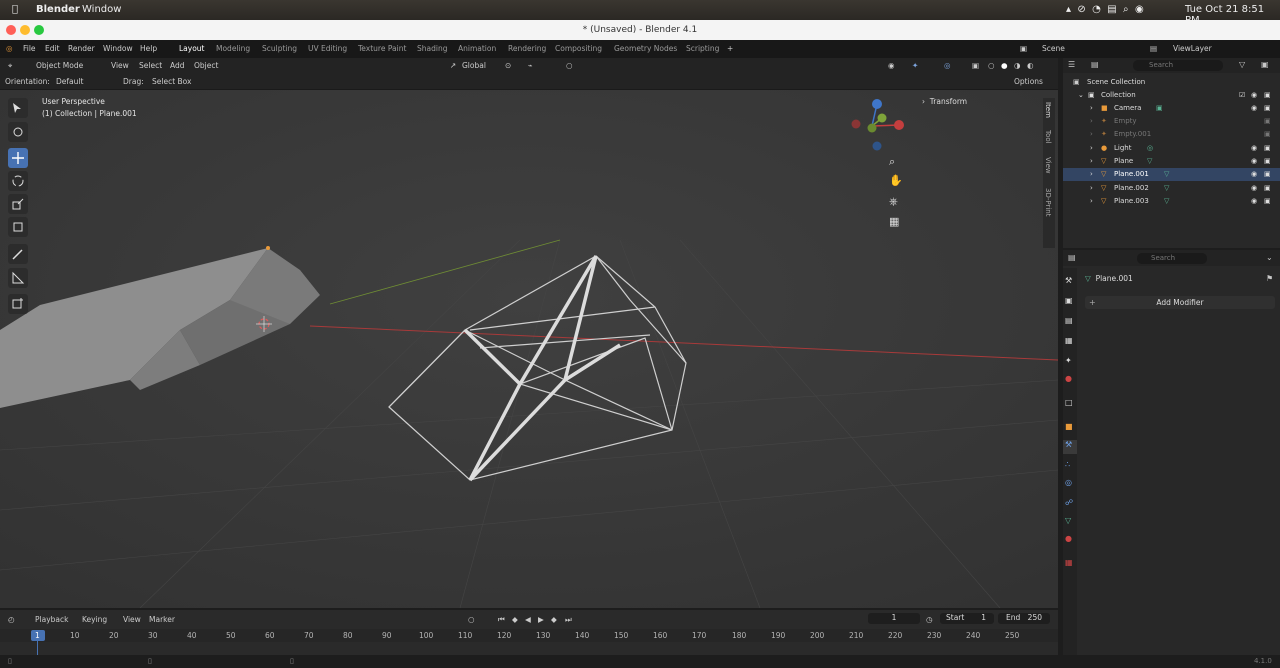 Image resolution: width=1280 pixels, height=668 pixels. Describe the element at coordinates (1028, 81) in the screenshot. I see `options-dropdown: Options` at that location.